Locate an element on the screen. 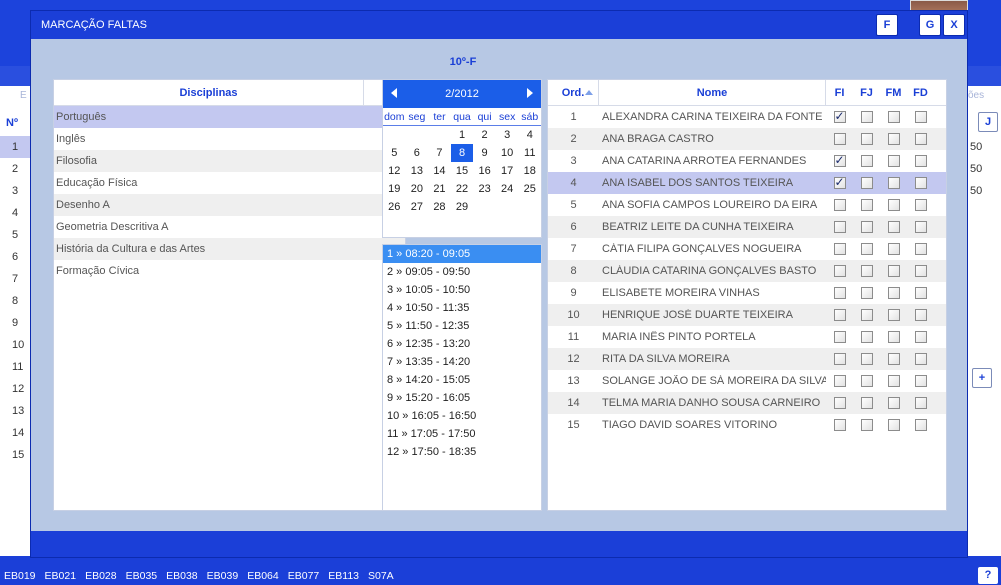 This screenshot has width=1001, height=585. calendar-day: 27 is located at coordinates (417, 207).